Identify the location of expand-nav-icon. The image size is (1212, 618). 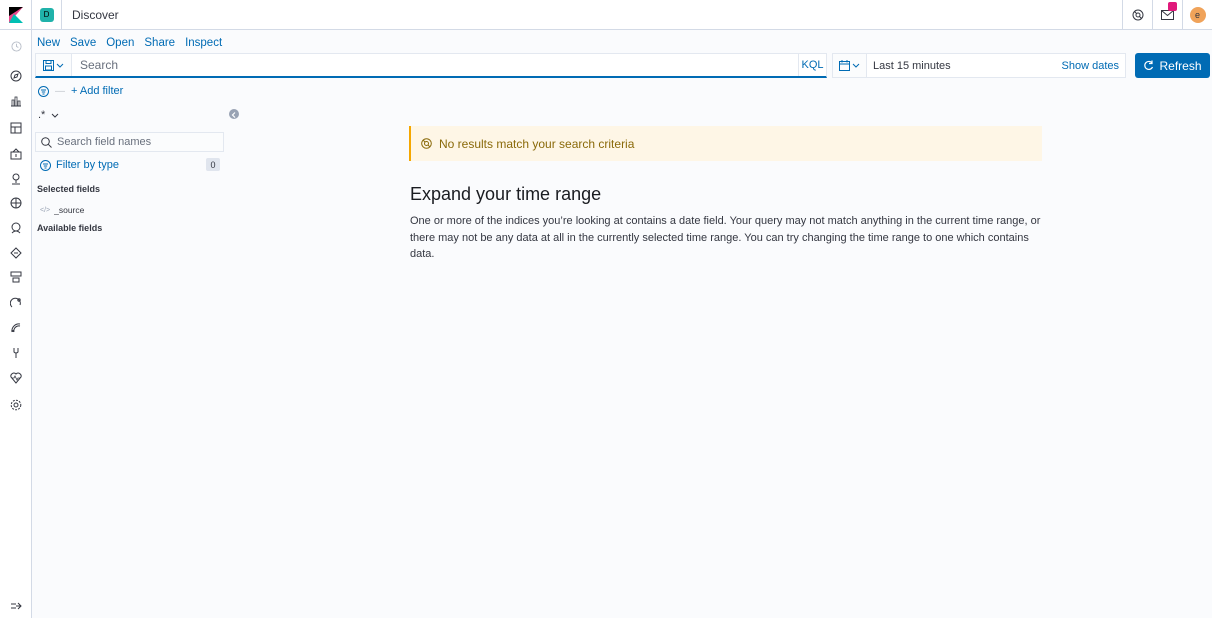
(16, 606).